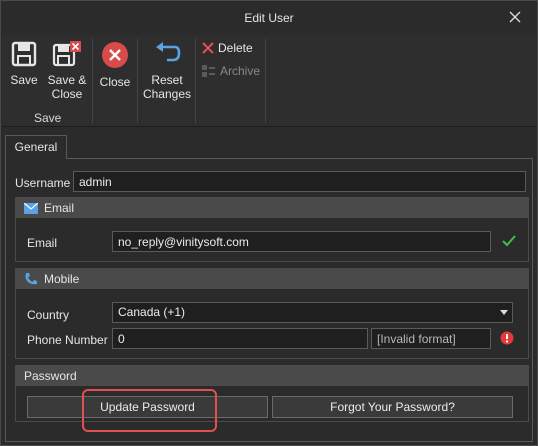 The image size is (538, 446). Describe the element at coordinates (62, 279) in the screenshot. I see `mobile-section-title: Mobile` at that location.